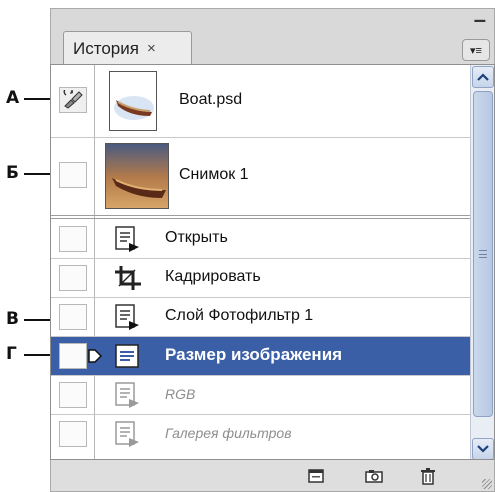  I want to click on panel-footer, so click(272, 476).